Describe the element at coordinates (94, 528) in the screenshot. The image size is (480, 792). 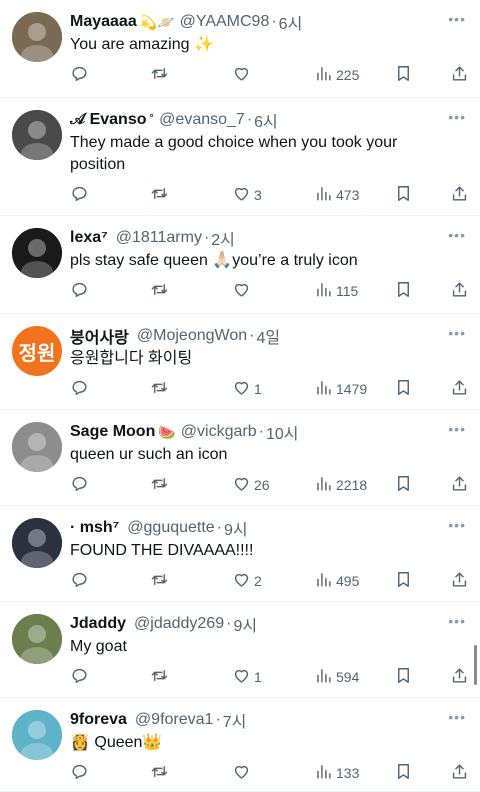
I see `display-name: · msh⁷` at that location.